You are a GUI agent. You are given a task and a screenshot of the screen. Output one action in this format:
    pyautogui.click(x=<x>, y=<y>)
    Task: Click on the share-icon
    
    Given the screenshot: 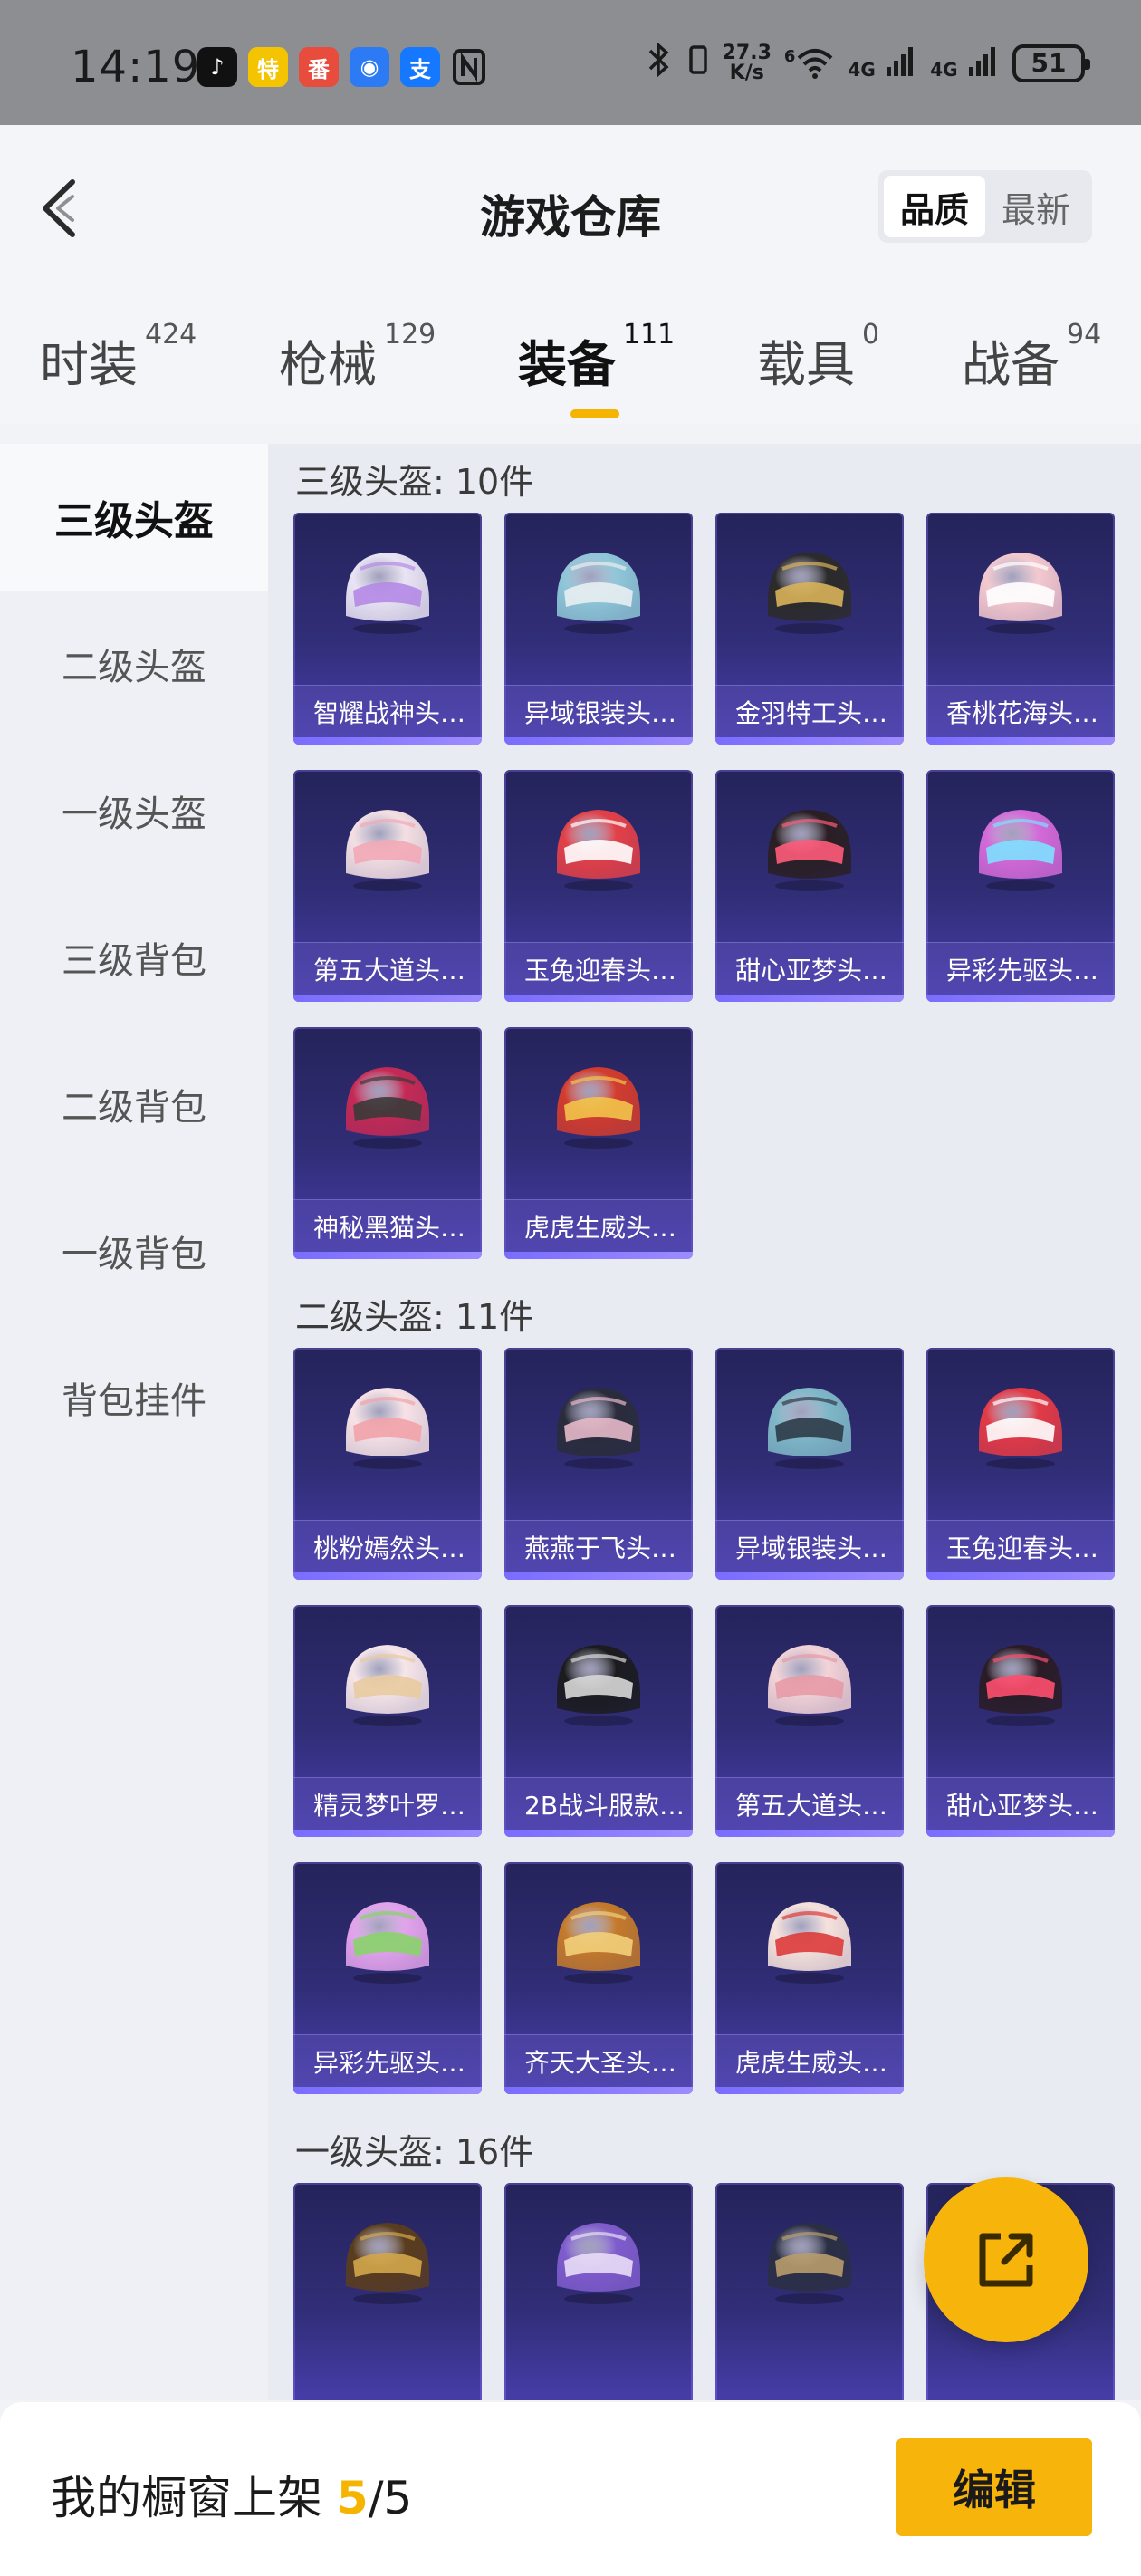 What is the action you would take?
    pyautogui.click(x=1006, y=2260)
    